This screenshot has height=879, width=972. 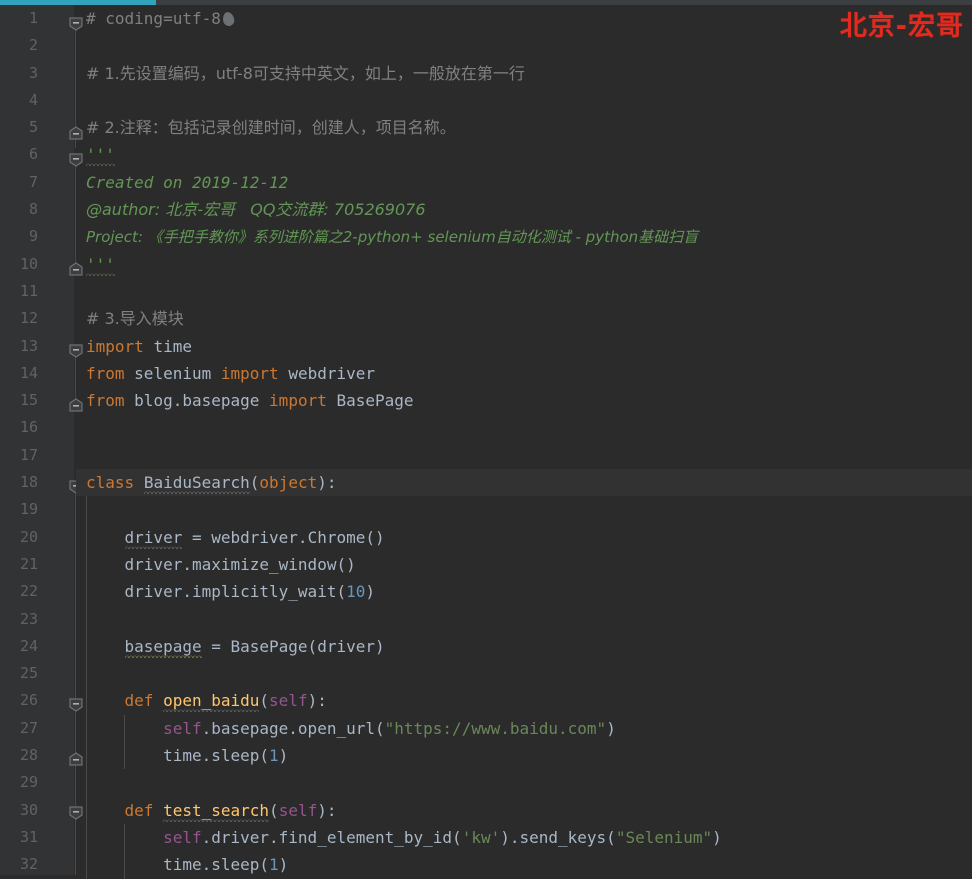 I want to click on keyword-from: from, so click(x=105, y=401).